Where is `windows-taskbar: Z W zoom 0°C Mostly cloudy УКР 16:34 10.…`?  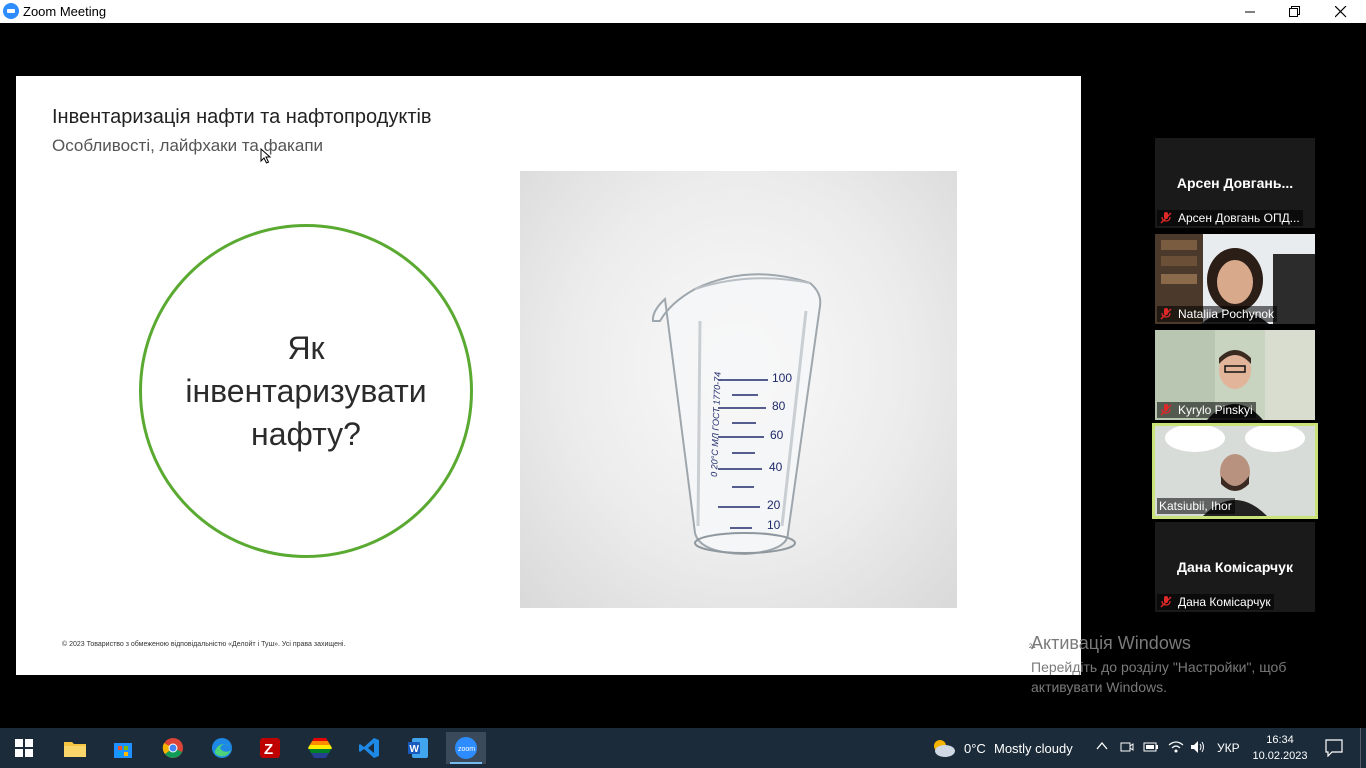 windows-taskbar: Z W zoom 0°C Mostly cloudy УКР 16:34 10.… is located at coordinates (683, 748).